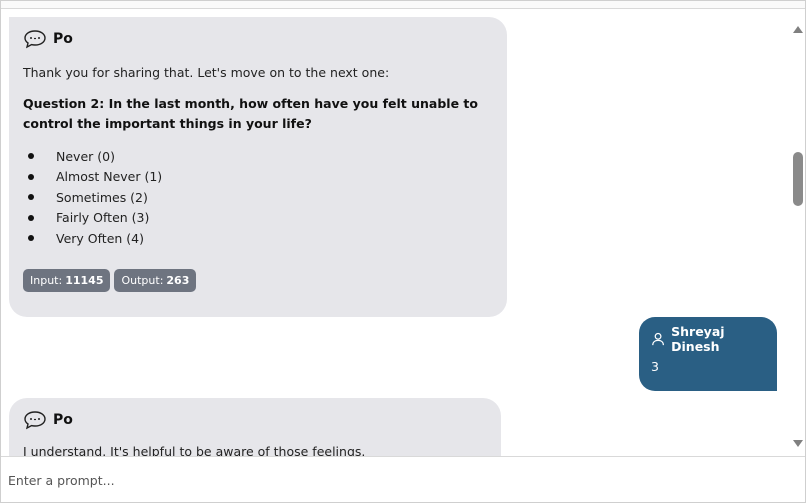 Image resolution: width=806 pixels, height=503 pixels. Describe the element at coordinates (403, 5) in the screenshot. I see `top-strip` at that location.